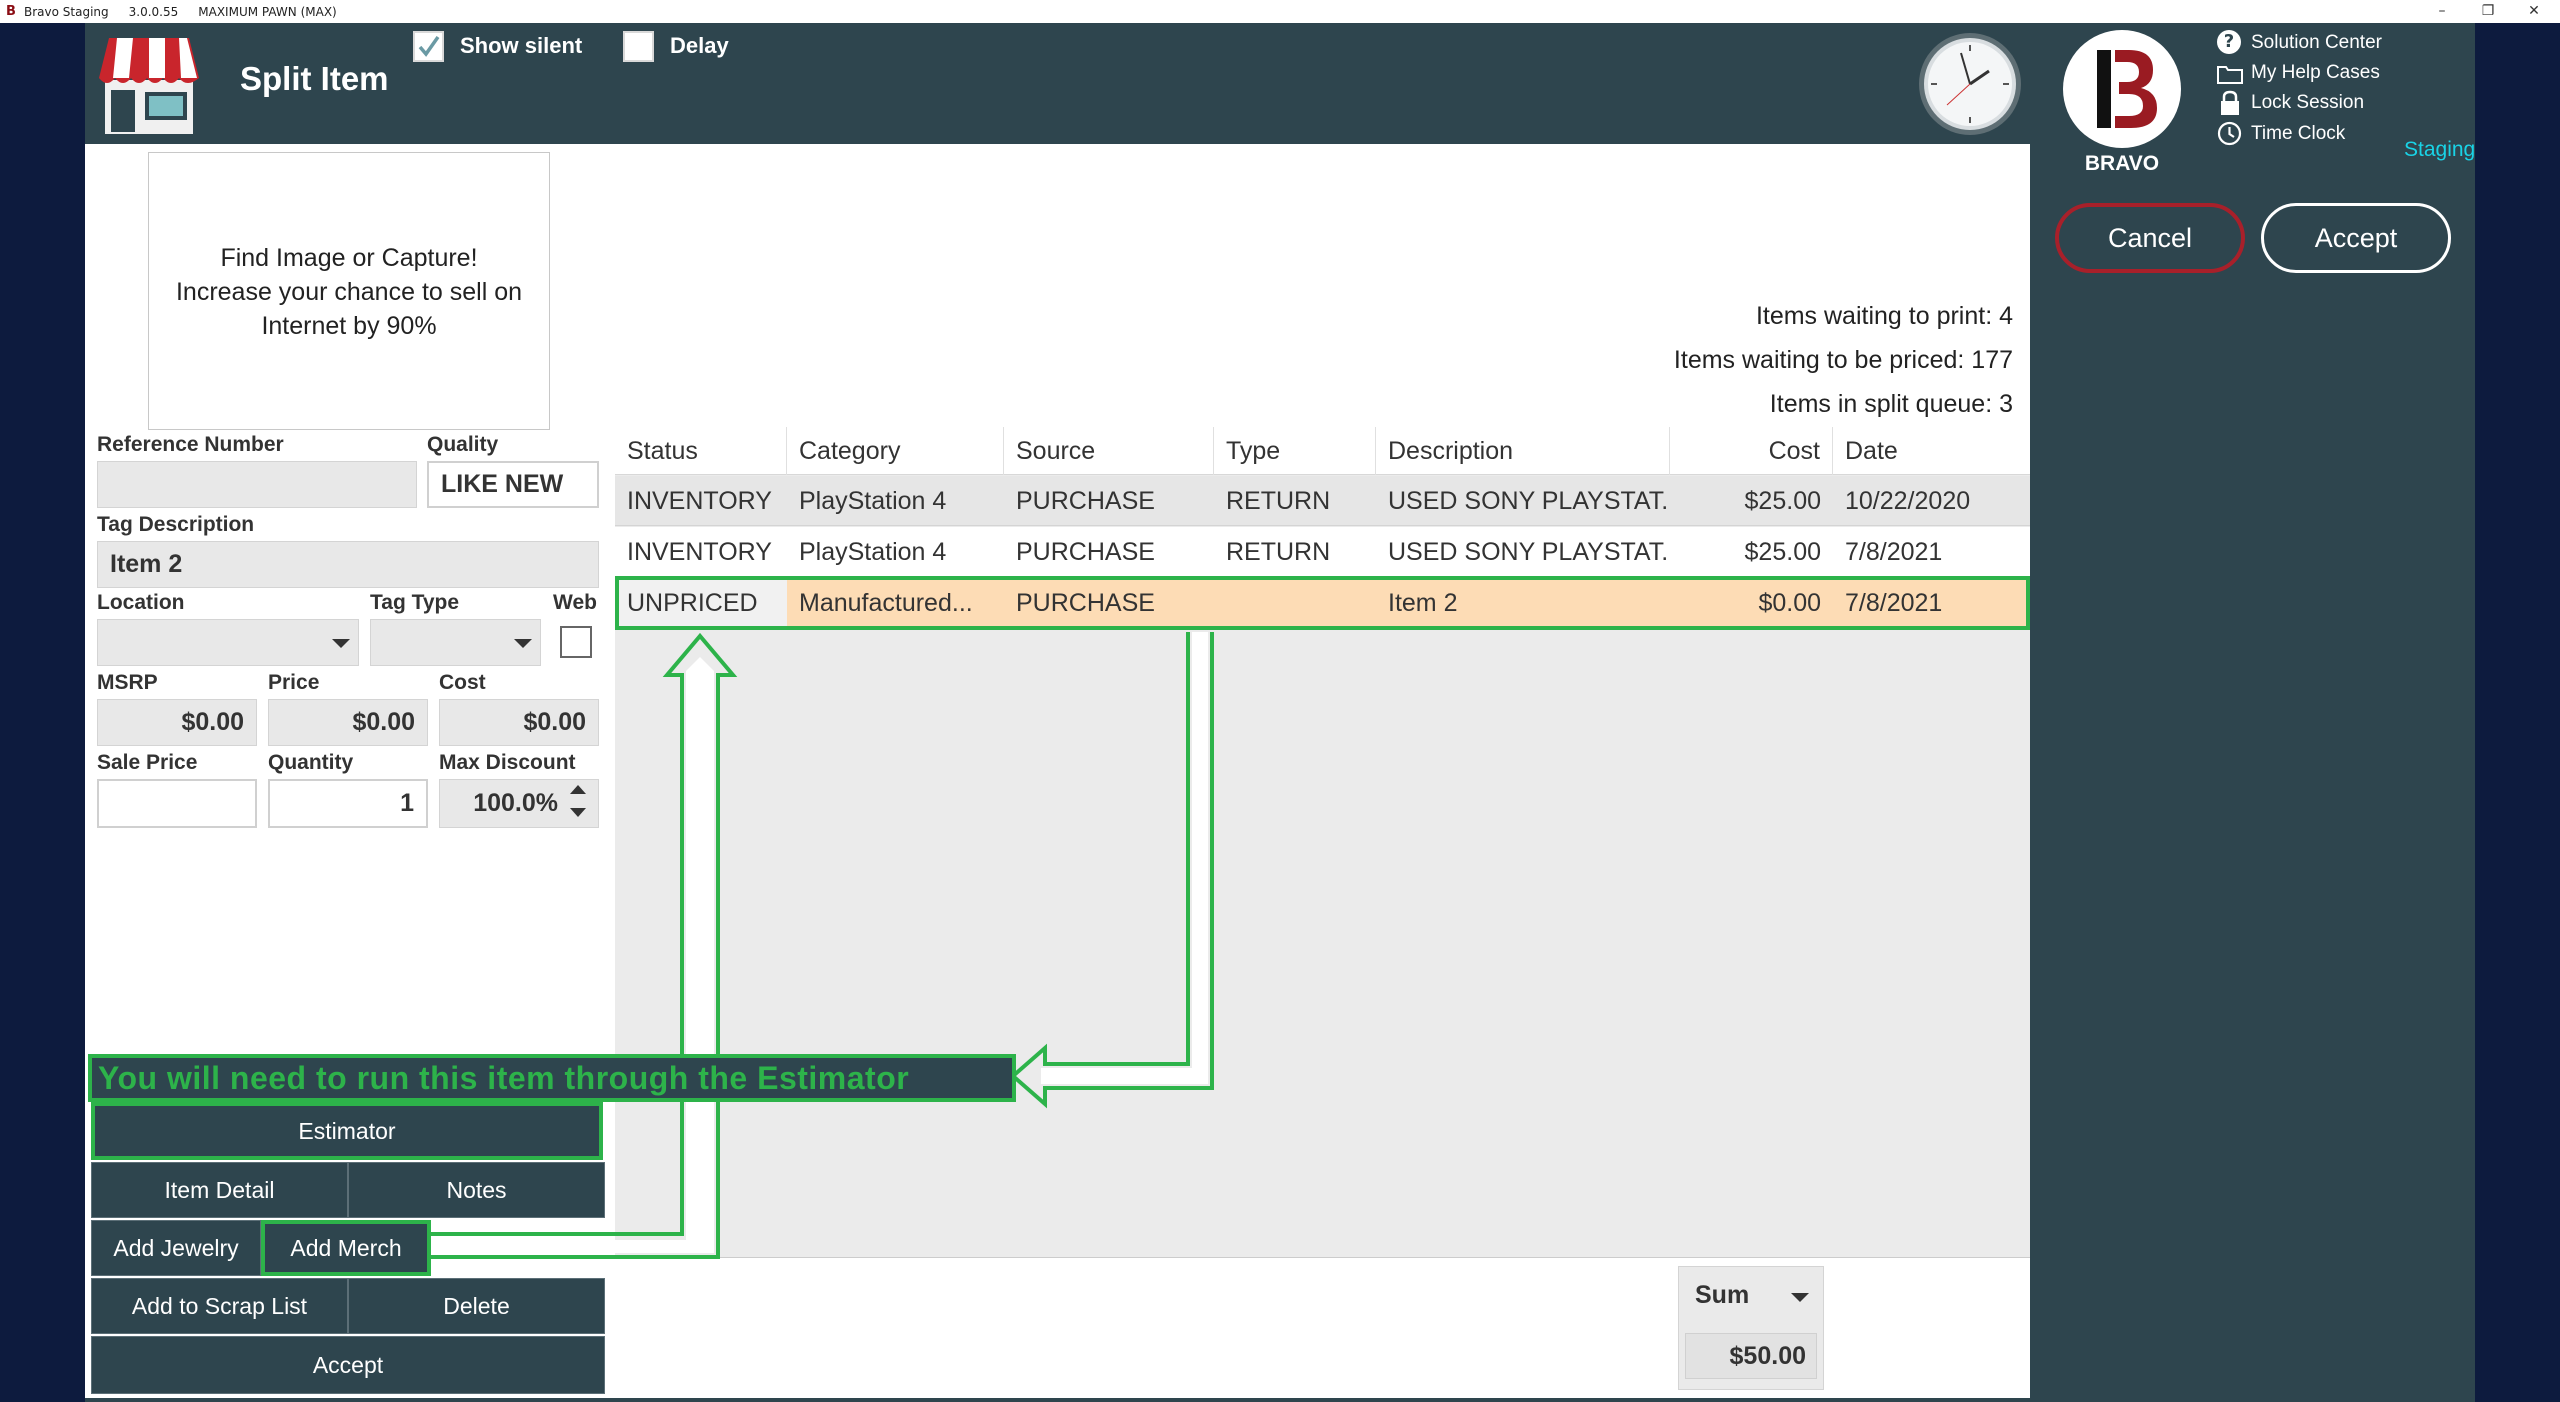 The width and height of the screenshot is (2560, 1402). What do you see at coordinates (1124, 858) in the screenshot?
I see `left-arrow-fill` at bounding box center [1124, 858].